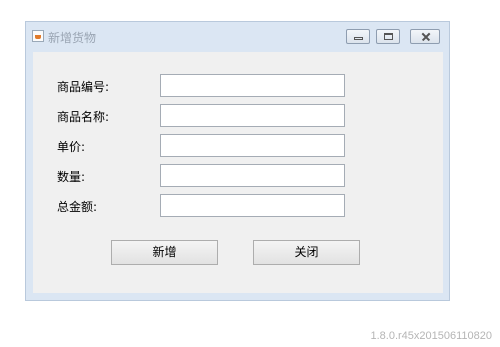  Describe the element at coordinates (388, 36) in the screenshot. I see `maximize-icon` at that location.